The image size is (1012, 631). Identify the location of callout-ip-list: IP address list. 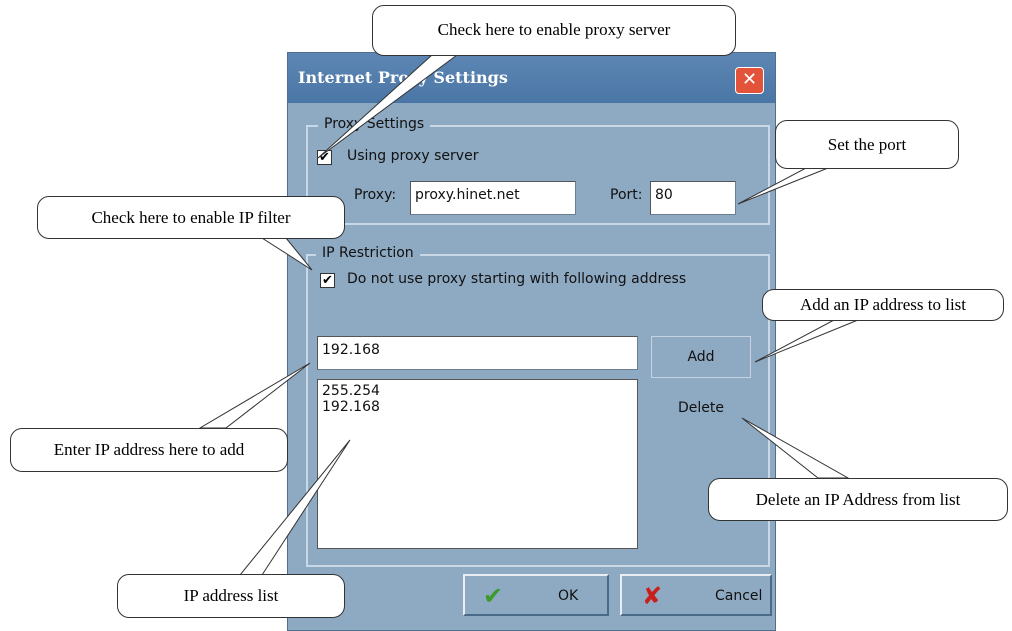
(231, 596).